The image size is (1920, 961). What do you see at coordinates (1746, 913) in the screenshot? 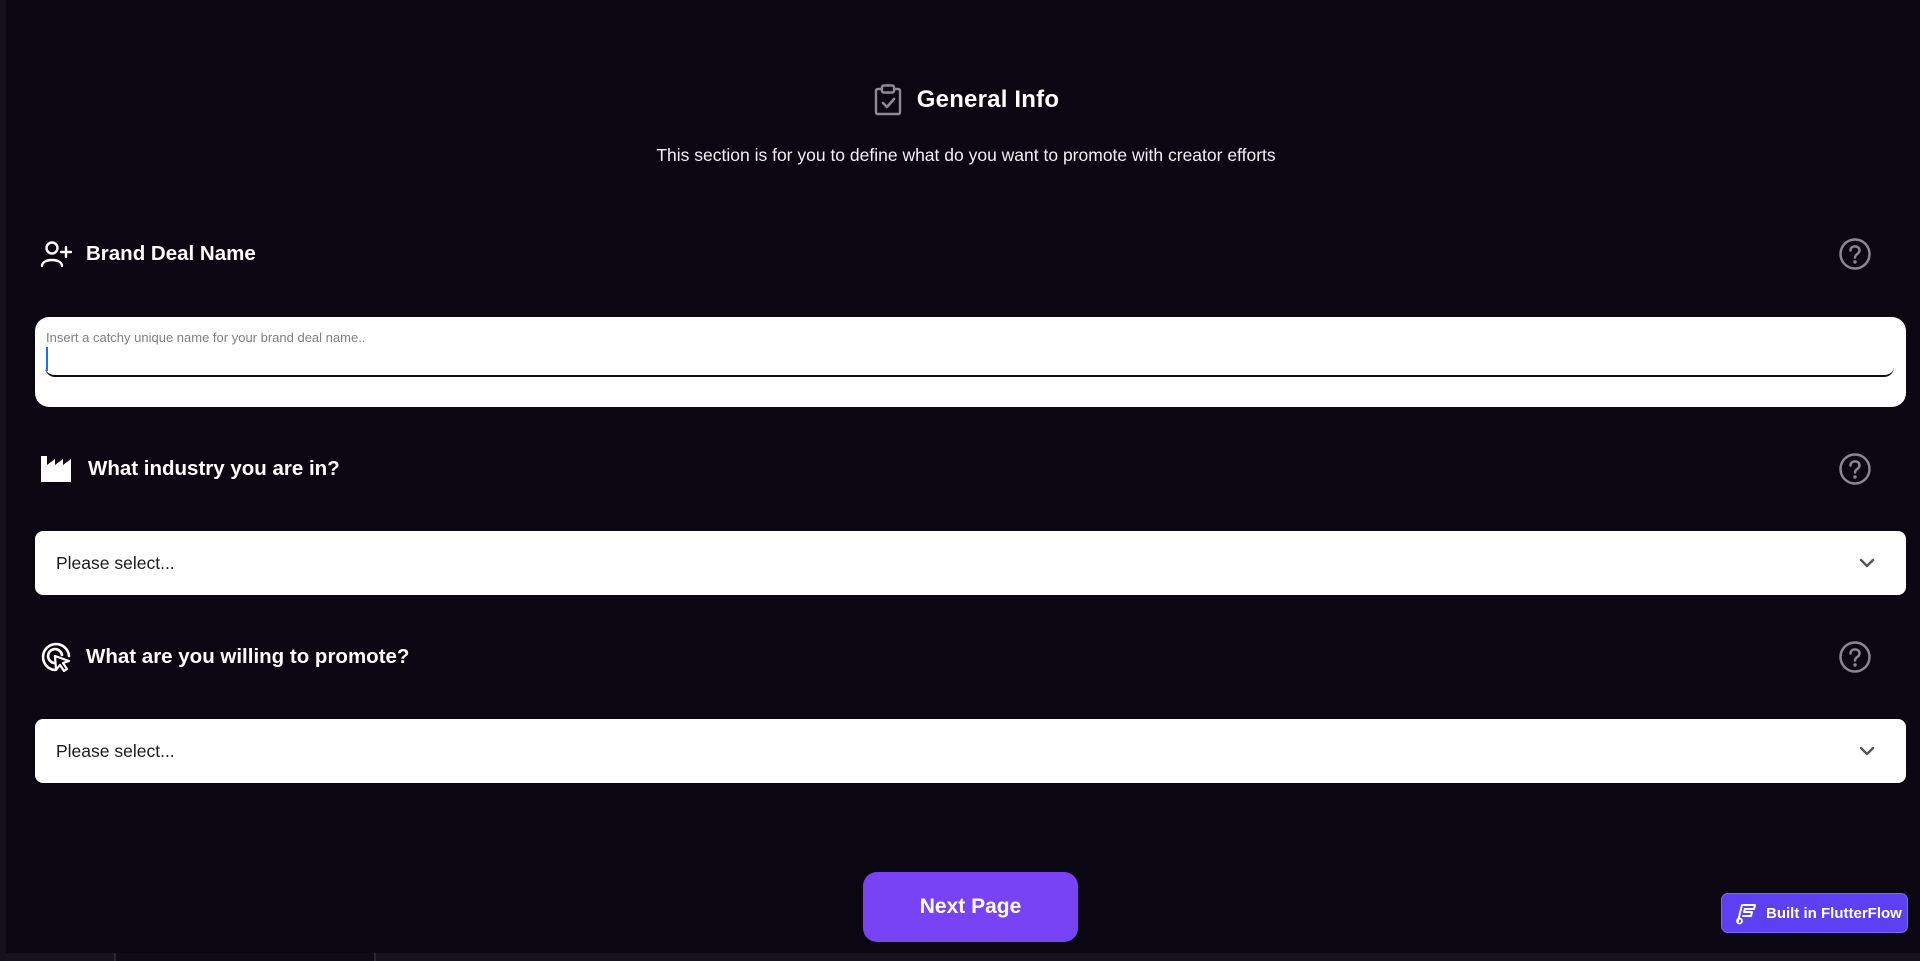
I see `flutterflow-logo-icon` at bounding box center [1746, 913].